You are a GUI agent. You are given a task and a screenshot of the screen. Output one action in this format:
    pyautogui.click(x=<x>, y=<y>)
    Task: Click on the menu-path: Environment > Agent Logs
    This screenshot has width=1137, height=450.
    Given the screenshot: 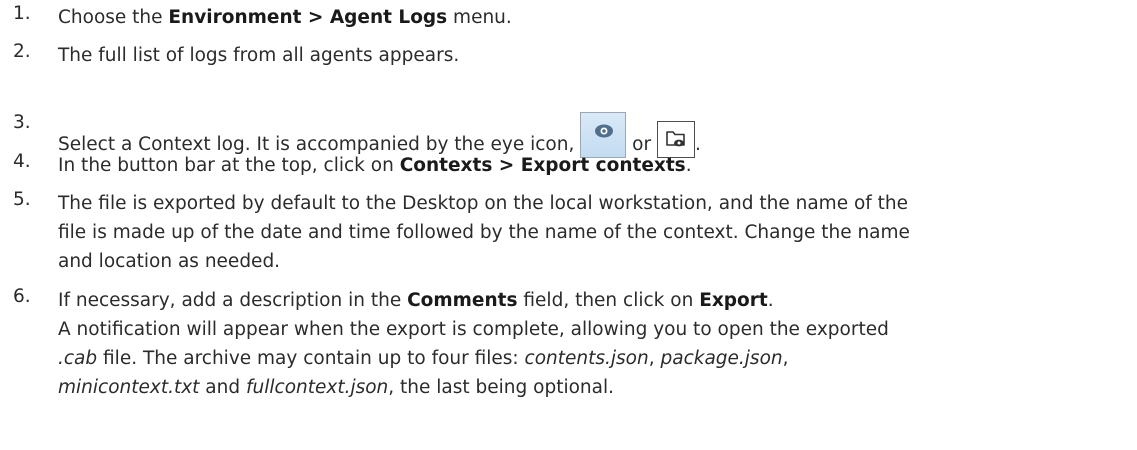 What is the action you would take?
    pyautogui.click(x=308, y=17)
    